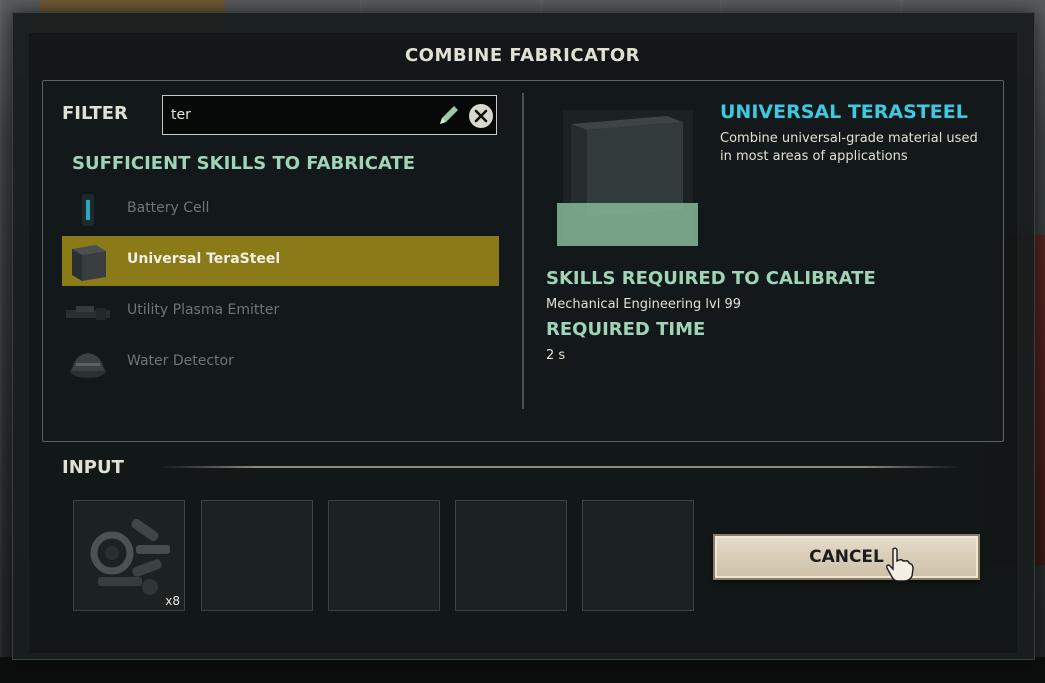  What do you see at coordinates (522, 55) in the screenshot?
I see `window-title: COMBINE FABRICATOR` at bounding box center [522, 55].